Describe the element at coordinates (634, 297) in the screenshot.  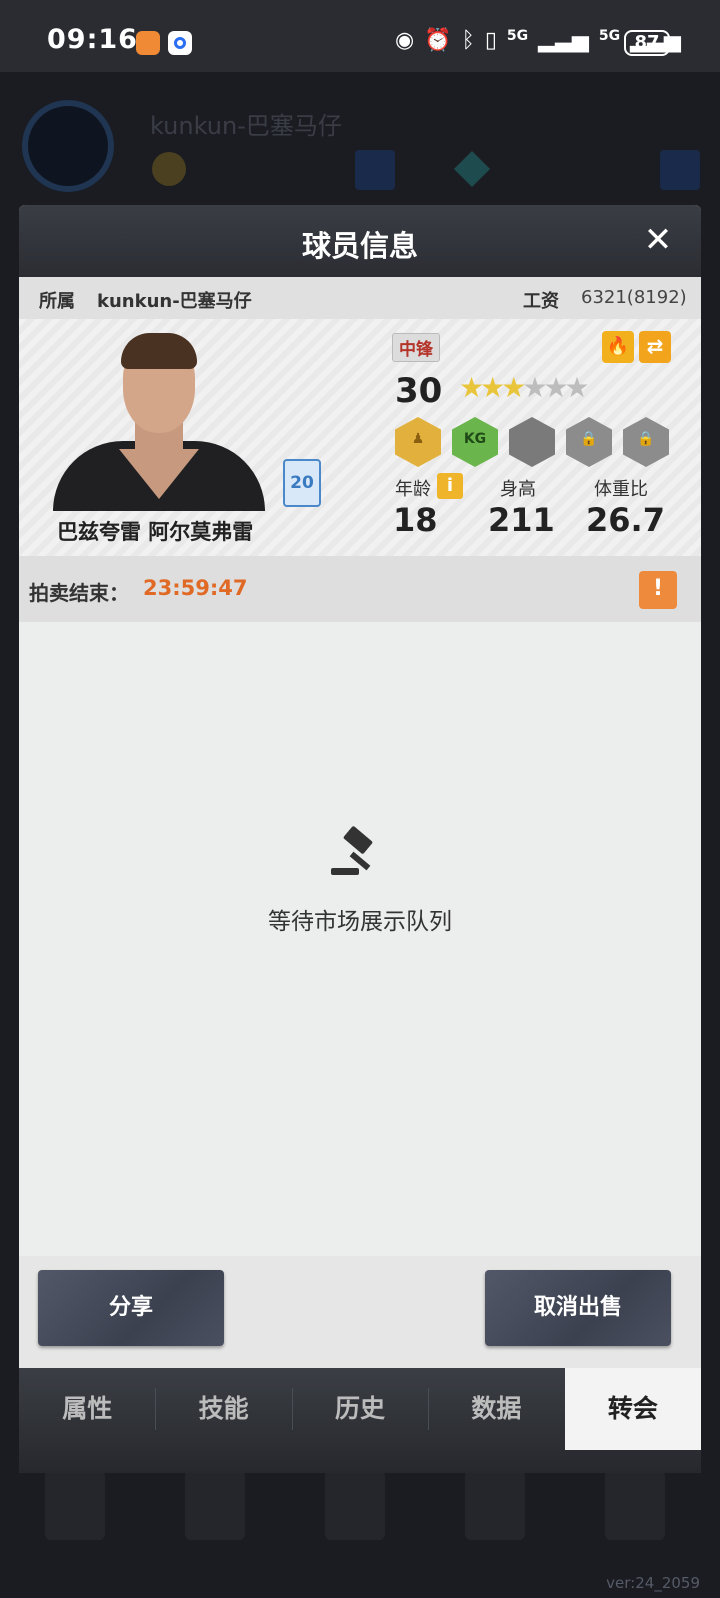
I see `salary-value: 6321(8192)` at that location.